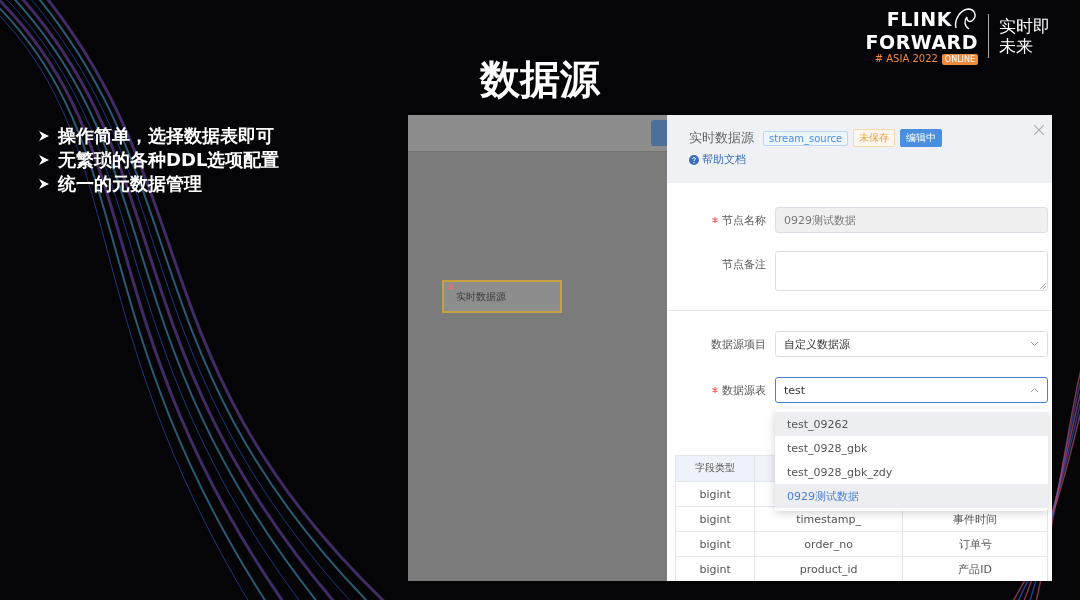 The width and height of the screenshot is (1080, 600). Describe the element at coordinates (1016, 45) in the screenshot. I see `slogan-text: 未来` at that location.